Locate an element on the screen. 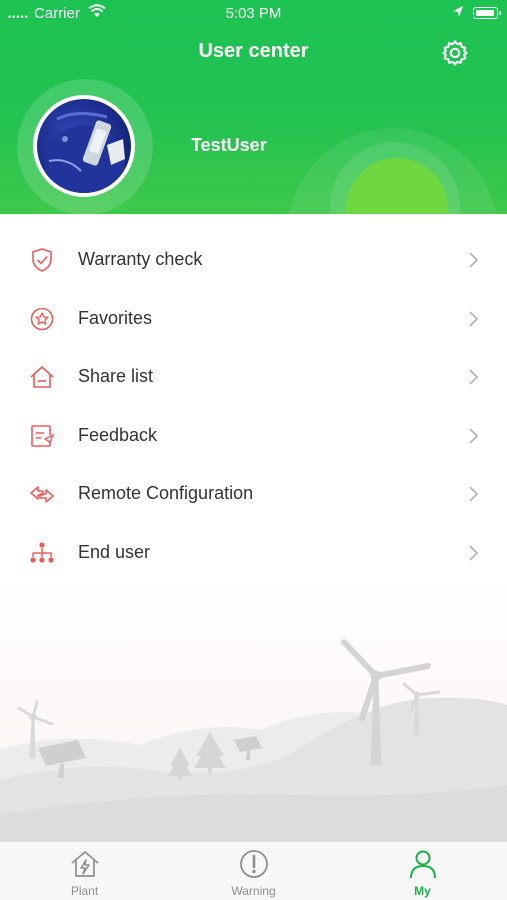 The height and width of the screenshot is (900, 507). warning-icon is located at coordinates (254, 864).